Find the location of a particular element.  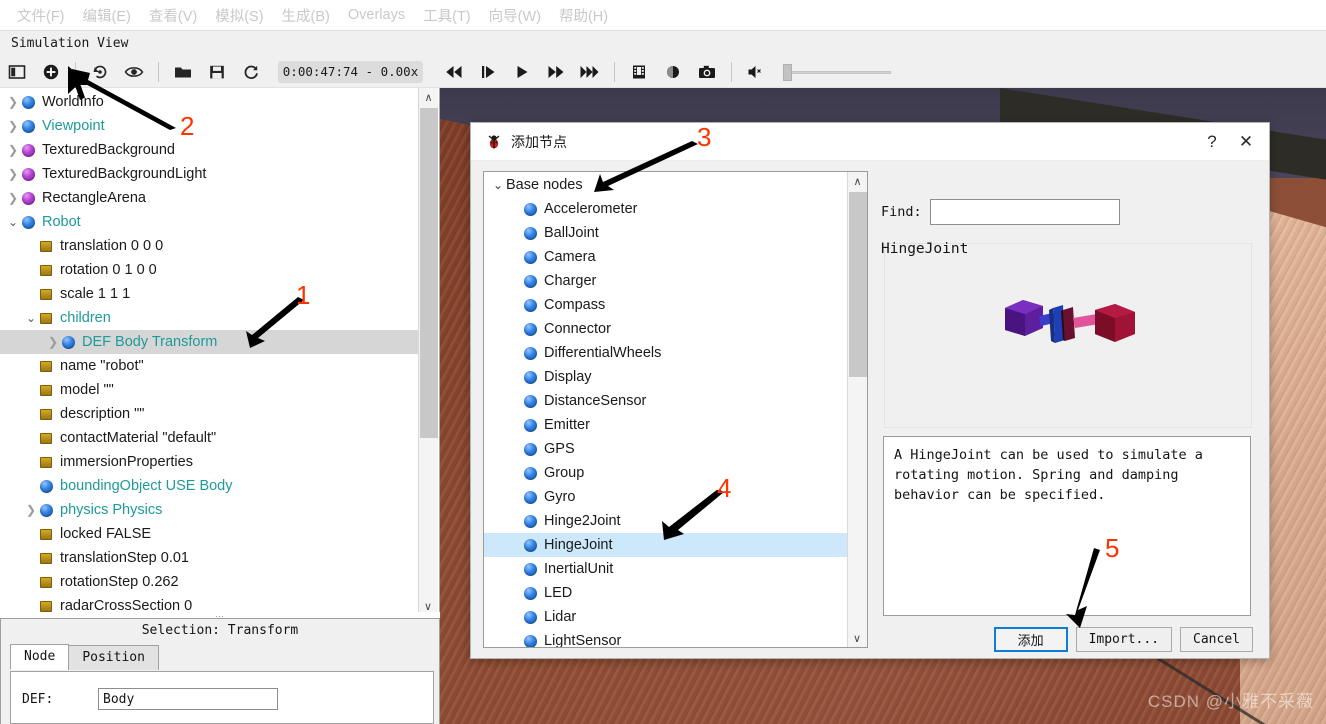

menu-item-3: 模拟(S) is located at coordinates (239, 15).